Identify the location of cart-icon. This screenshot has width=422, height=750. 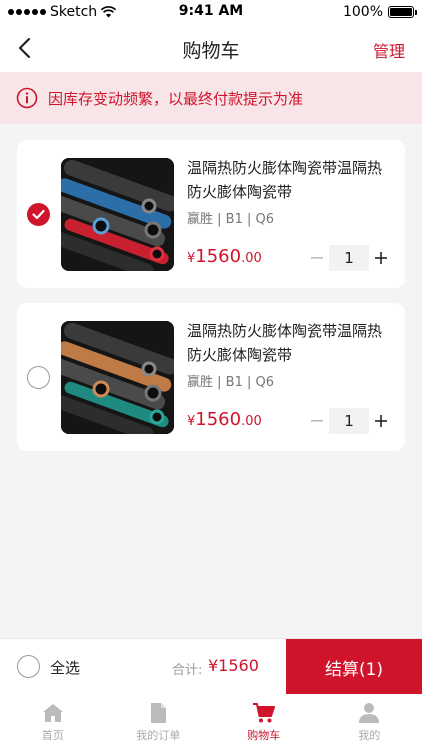
(263, 713).